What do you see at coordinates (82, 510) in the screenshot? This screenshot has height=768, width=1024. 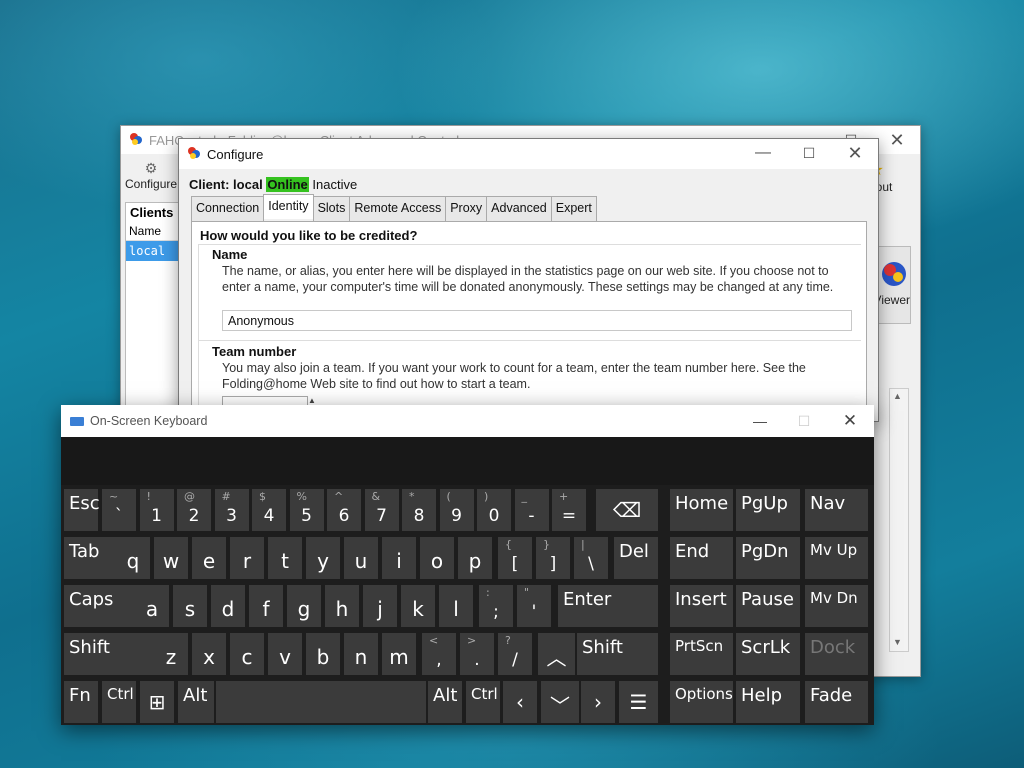 I see `key-esc: Esc` at bounding box center [82, 510].